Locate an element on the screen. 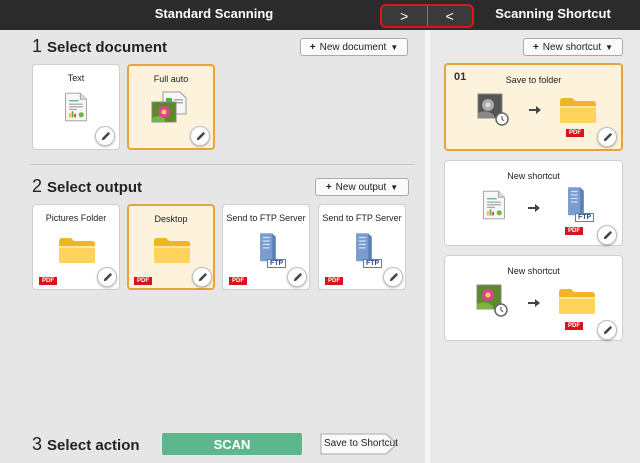  select-action-heading: 3 Select action is located at coordinates (86, 444).